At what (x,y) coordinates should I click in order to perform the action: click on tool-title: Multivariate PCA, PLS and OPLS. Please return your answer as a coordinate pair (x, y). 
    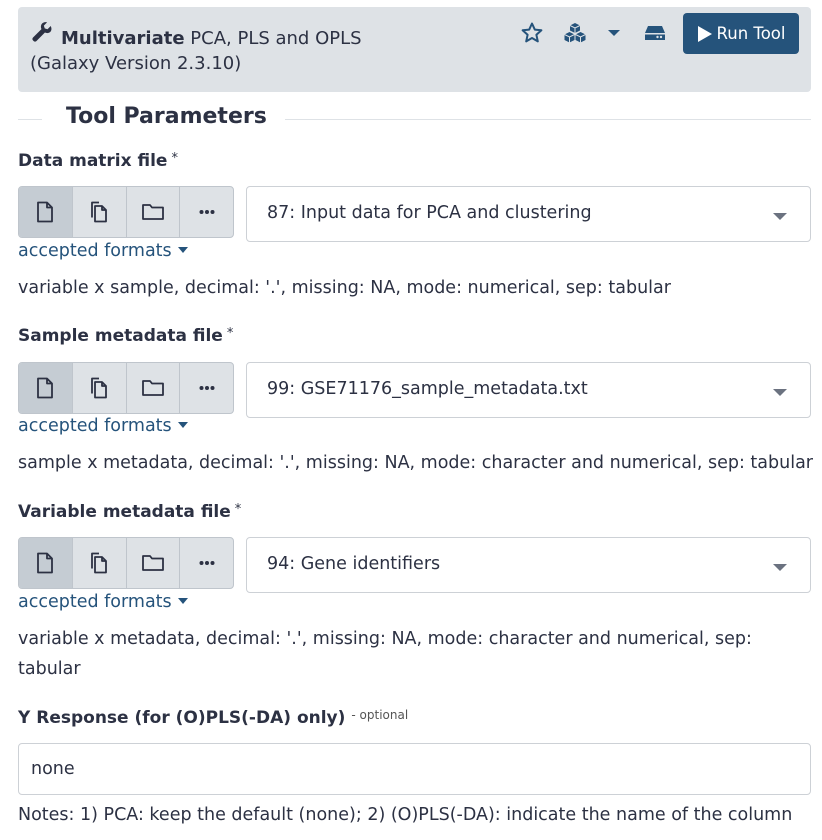
    Looking at the image, I should click on (211, 38).